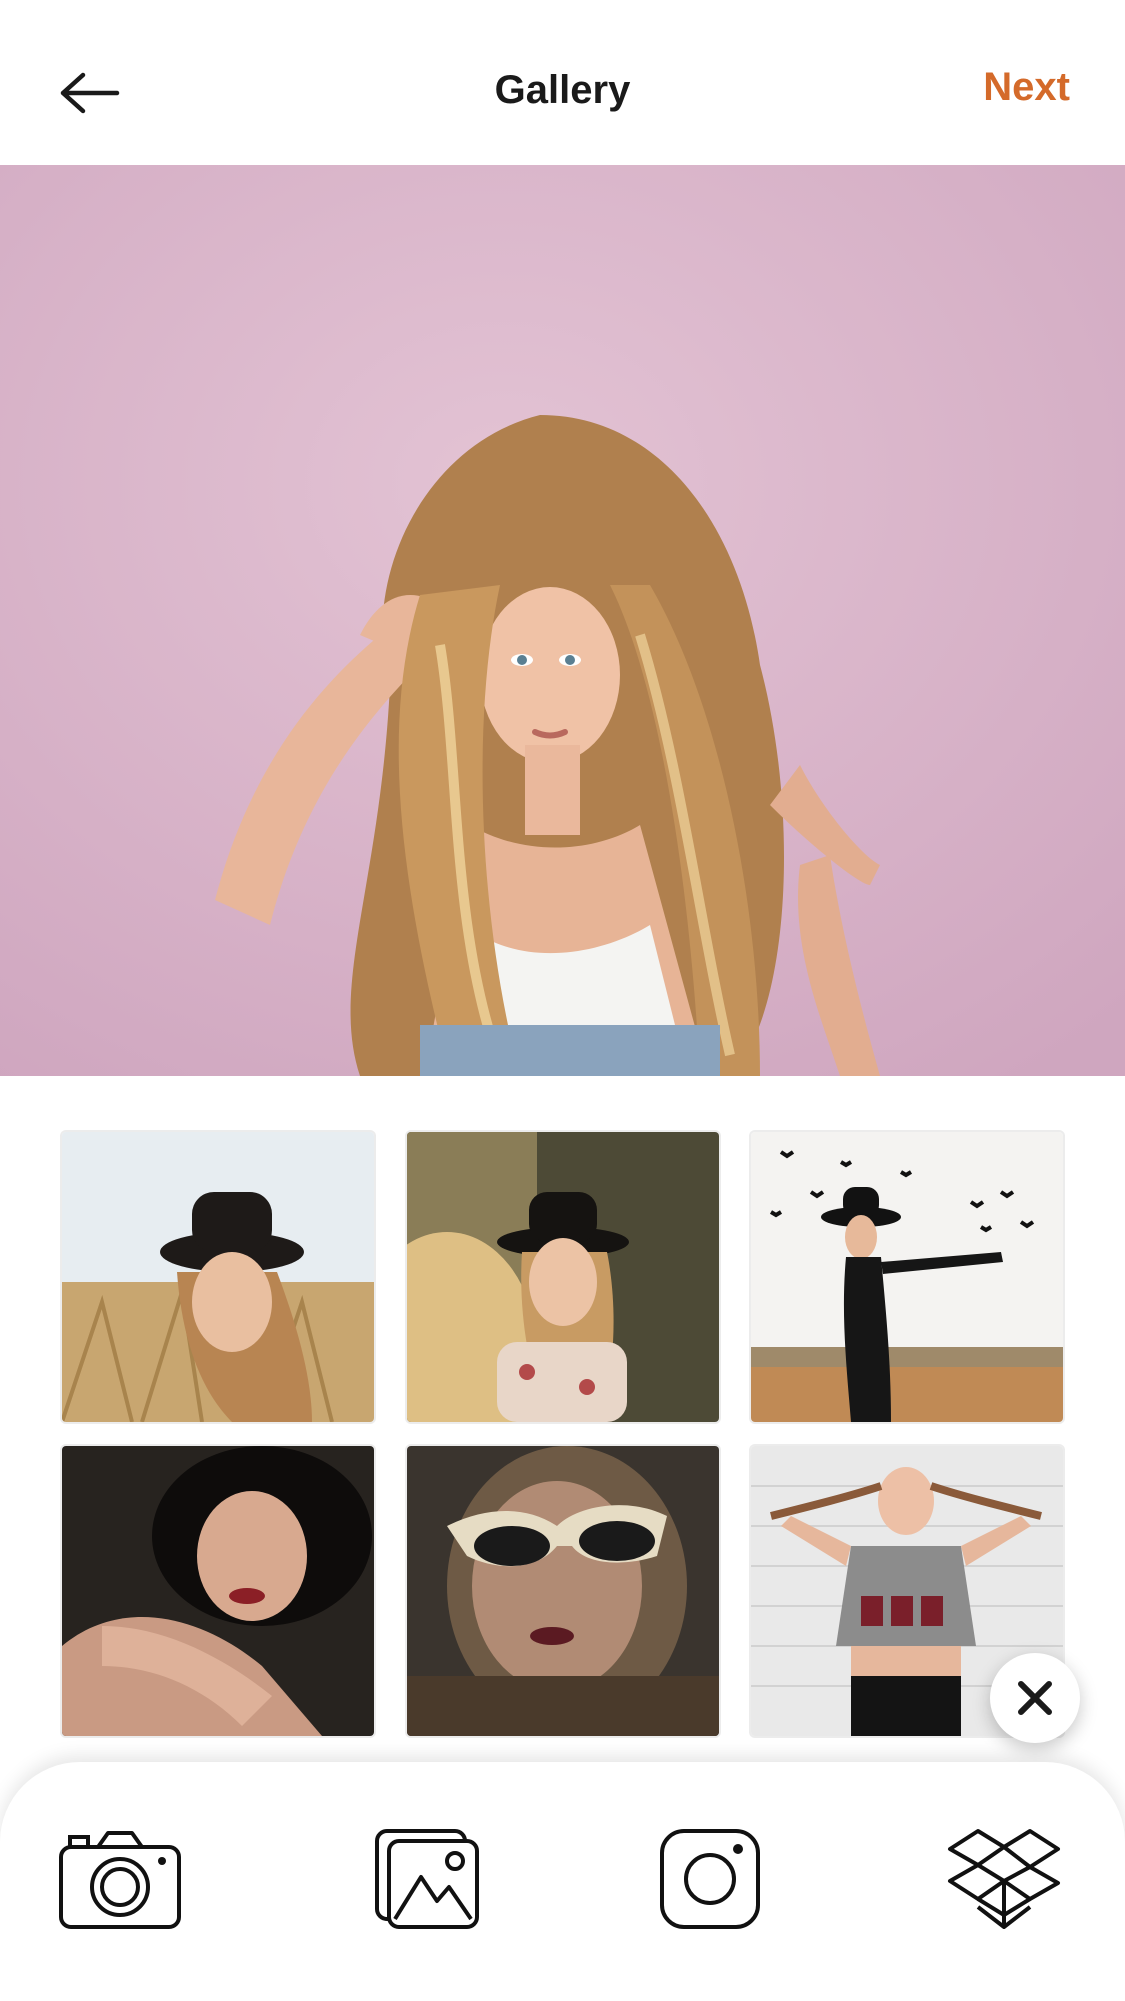  I want to click on photo-woman-birds-field, so click(907, 1277).